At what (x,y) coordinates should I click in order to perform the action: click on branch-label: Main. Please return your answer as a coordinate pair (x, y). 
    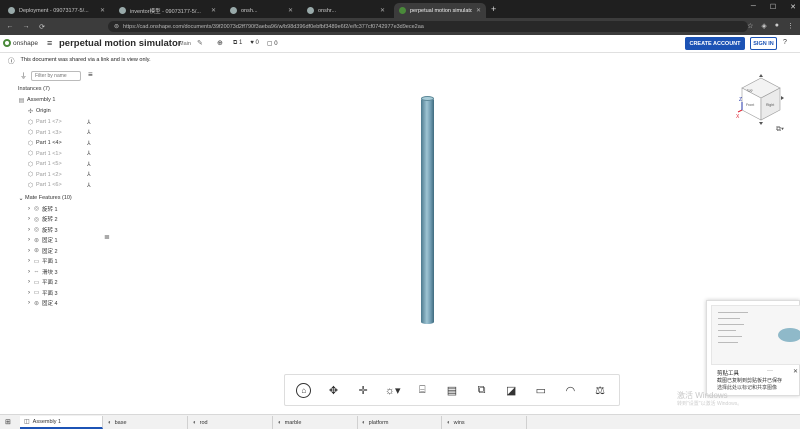
    Looking at the image, I should click on (185, 44).